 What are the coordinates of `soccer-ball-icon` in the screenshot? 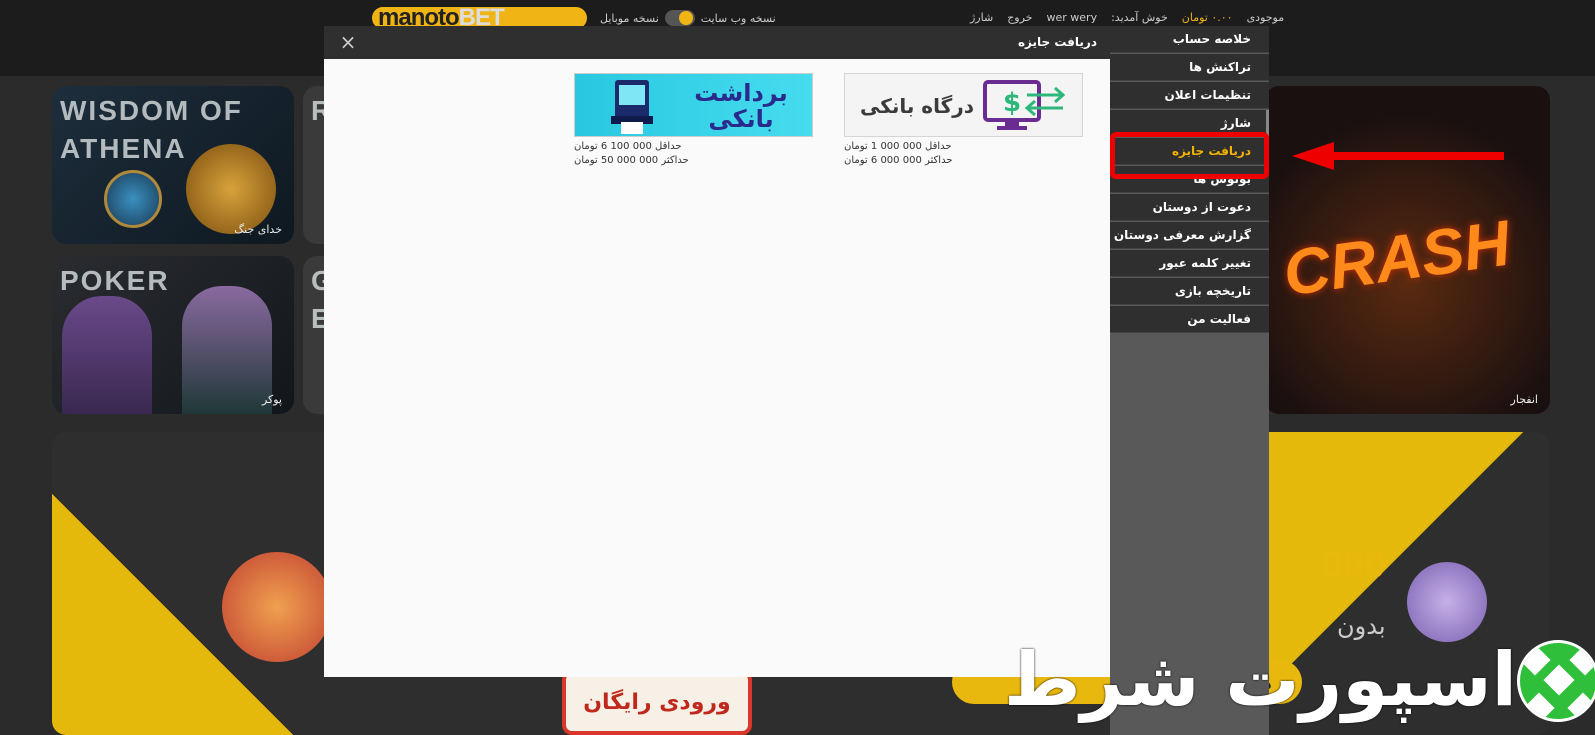 It's located at (1556, 681).